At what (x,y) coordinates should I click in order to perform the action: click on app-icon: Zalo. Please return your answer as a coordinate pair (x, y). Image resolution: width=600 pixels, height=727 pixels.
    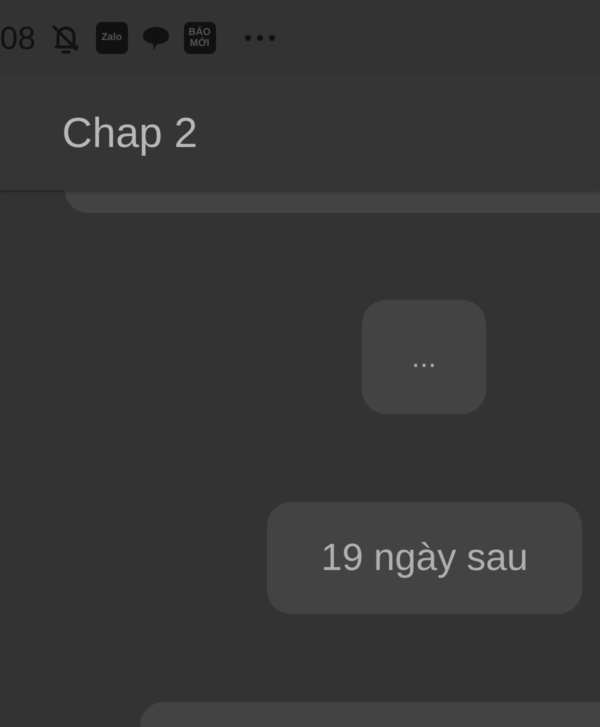
    Looking at the image, I should click on (112, 38).